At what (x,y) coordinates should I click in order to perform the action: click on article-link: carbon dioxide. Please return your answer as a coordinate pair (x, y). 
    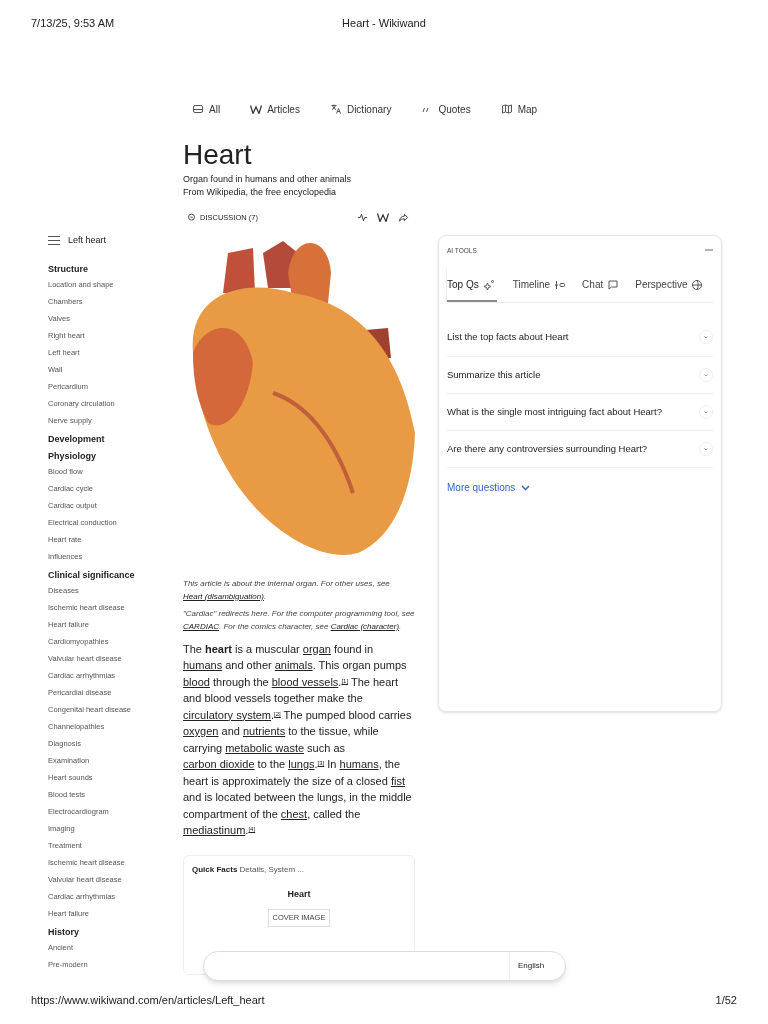
    Looking at the image, I should click on (219, 764).